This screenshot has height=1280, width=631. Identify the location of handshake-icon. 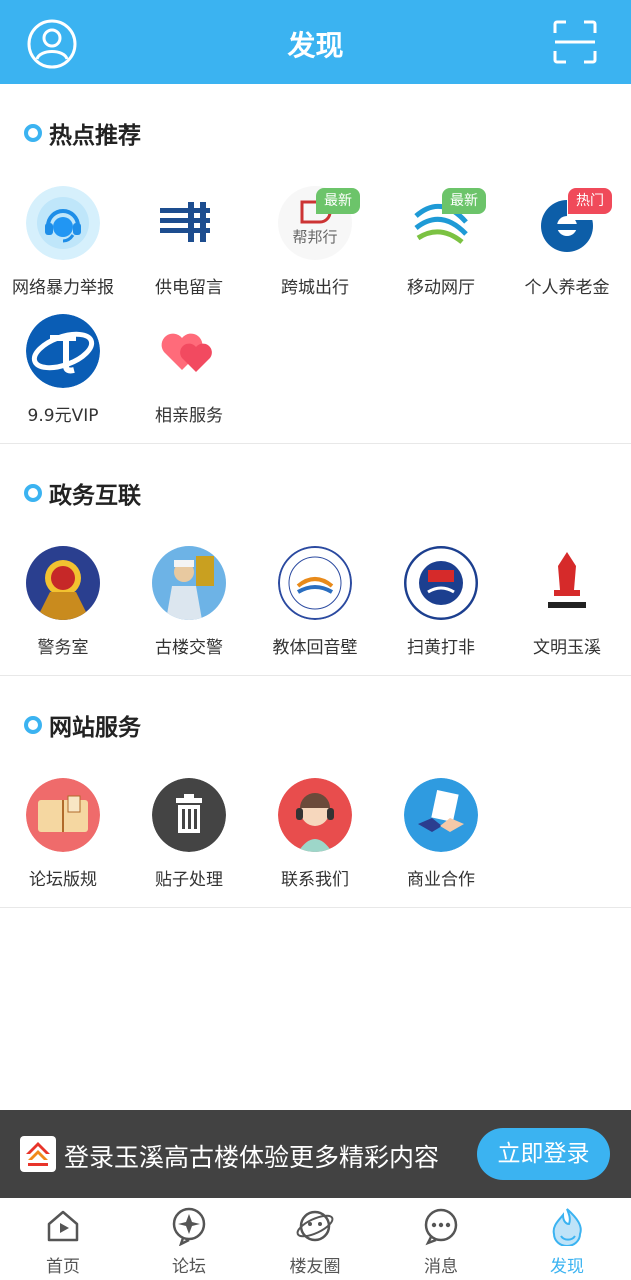
(441, 815).